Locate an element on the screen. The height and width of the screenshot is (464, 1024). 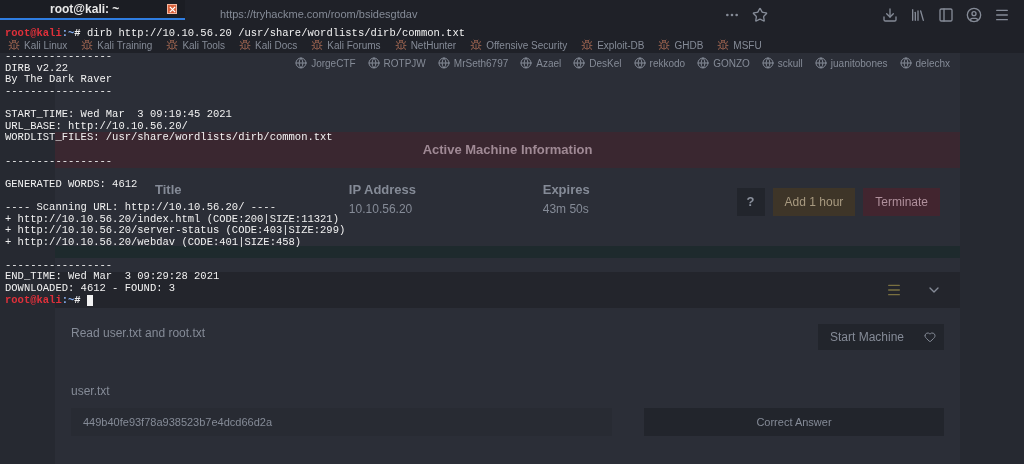
bookmark-link: Kali Tools is located at coordinates (203, 45).